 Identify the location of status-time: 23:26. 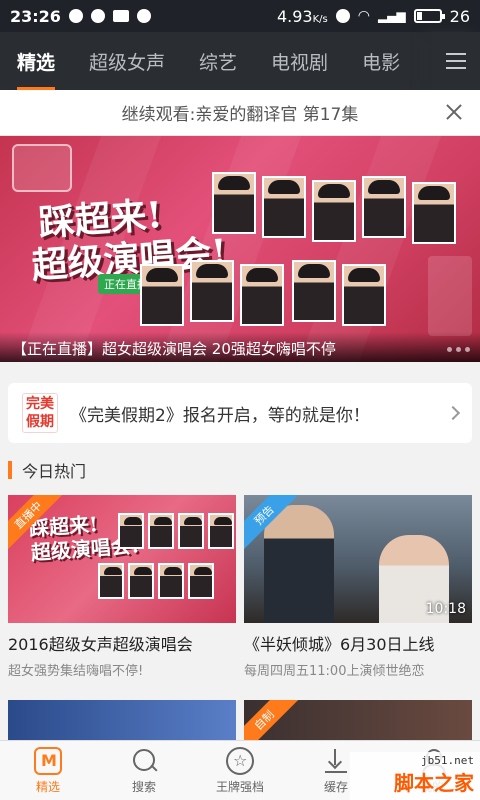
(35, 16).